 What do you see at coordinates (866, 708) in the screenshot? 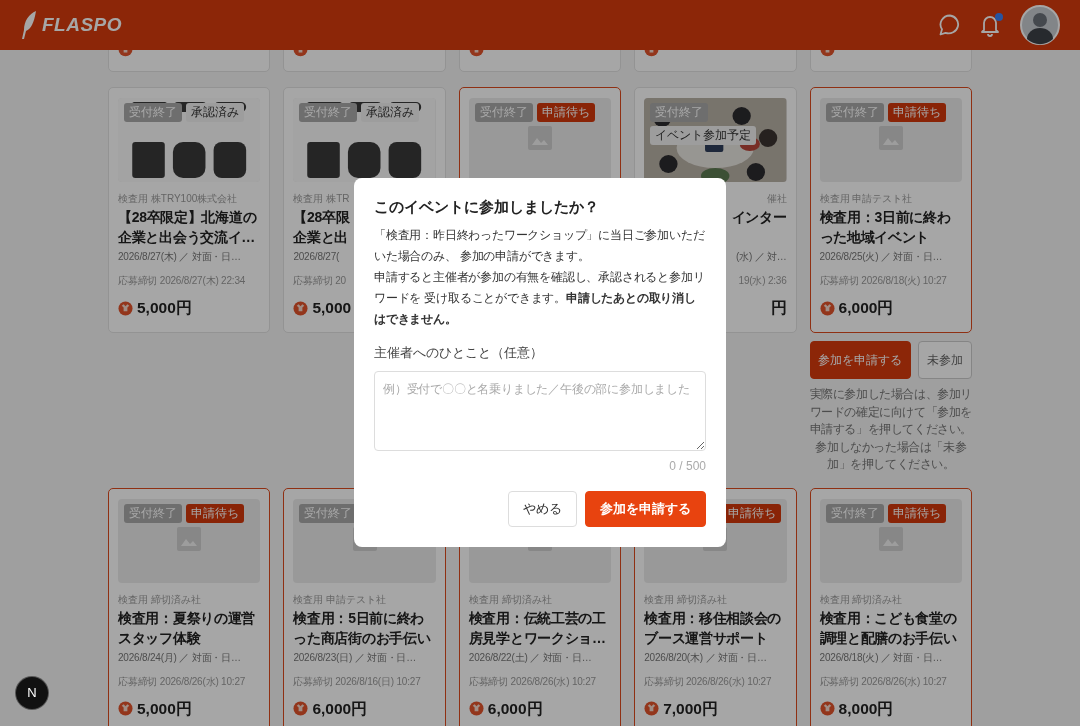
I see `price-text: 8,000円` at bounding box center [866, 708].